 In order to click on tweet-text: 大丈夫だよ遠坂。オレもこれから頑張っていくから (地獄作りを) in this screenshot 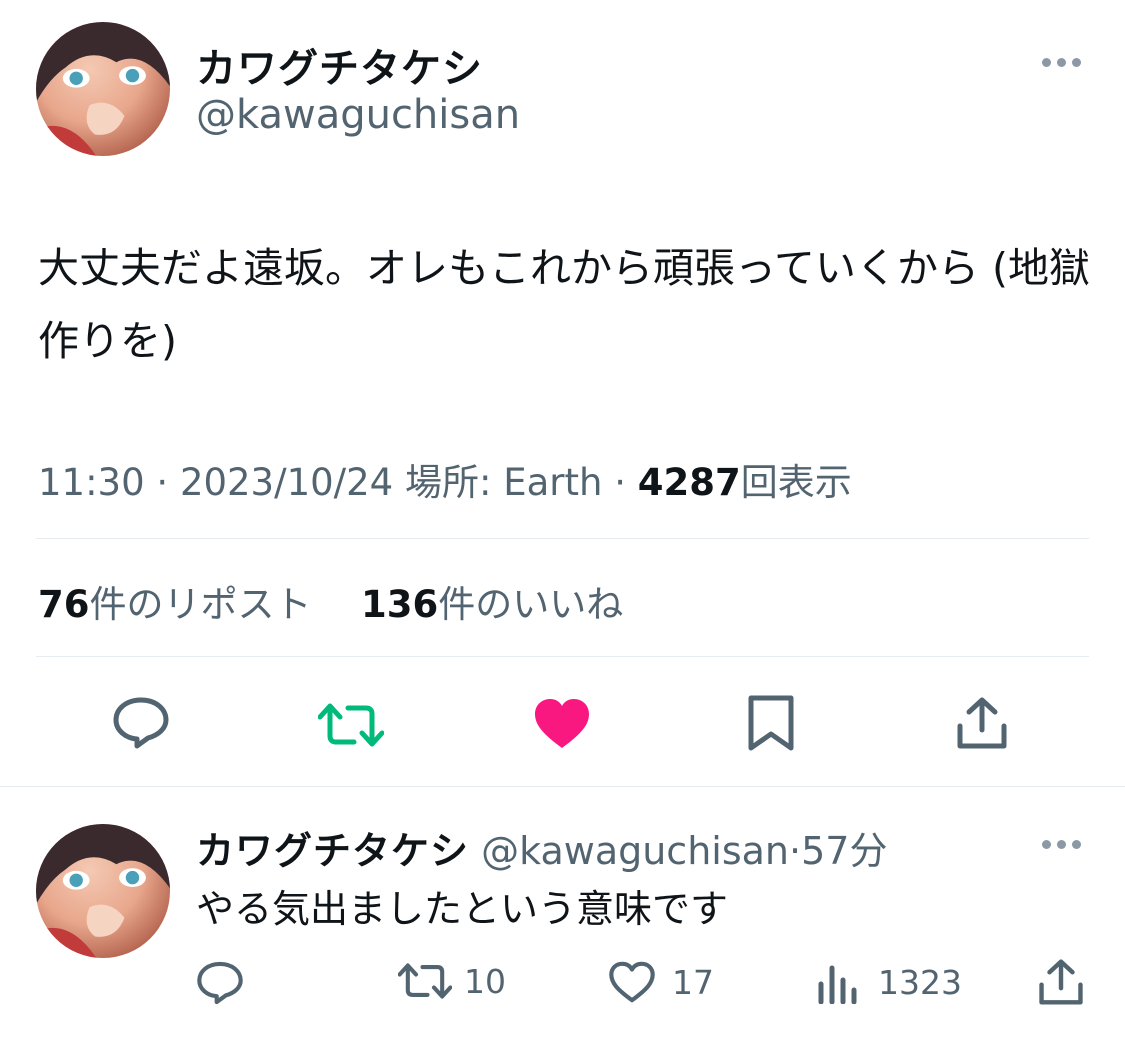, I will do `click(564, 304)`.